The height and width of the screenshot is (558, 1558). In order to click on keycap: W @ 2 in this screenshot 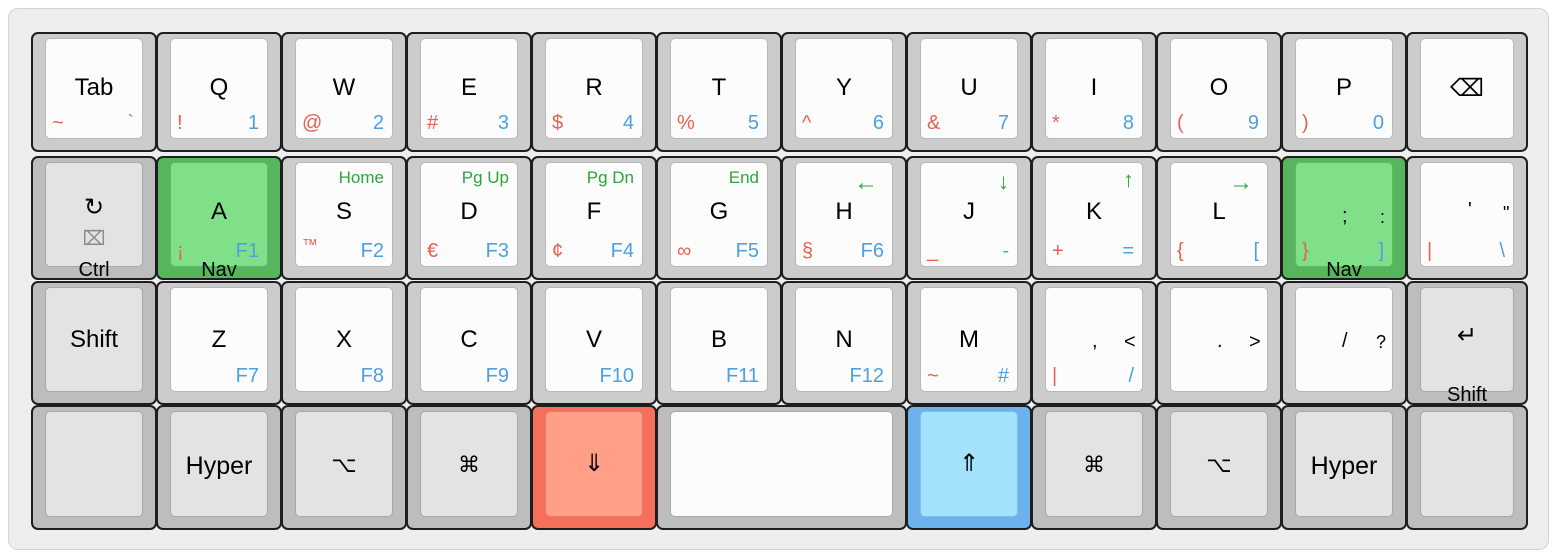, I will do `click(344, 88)`.